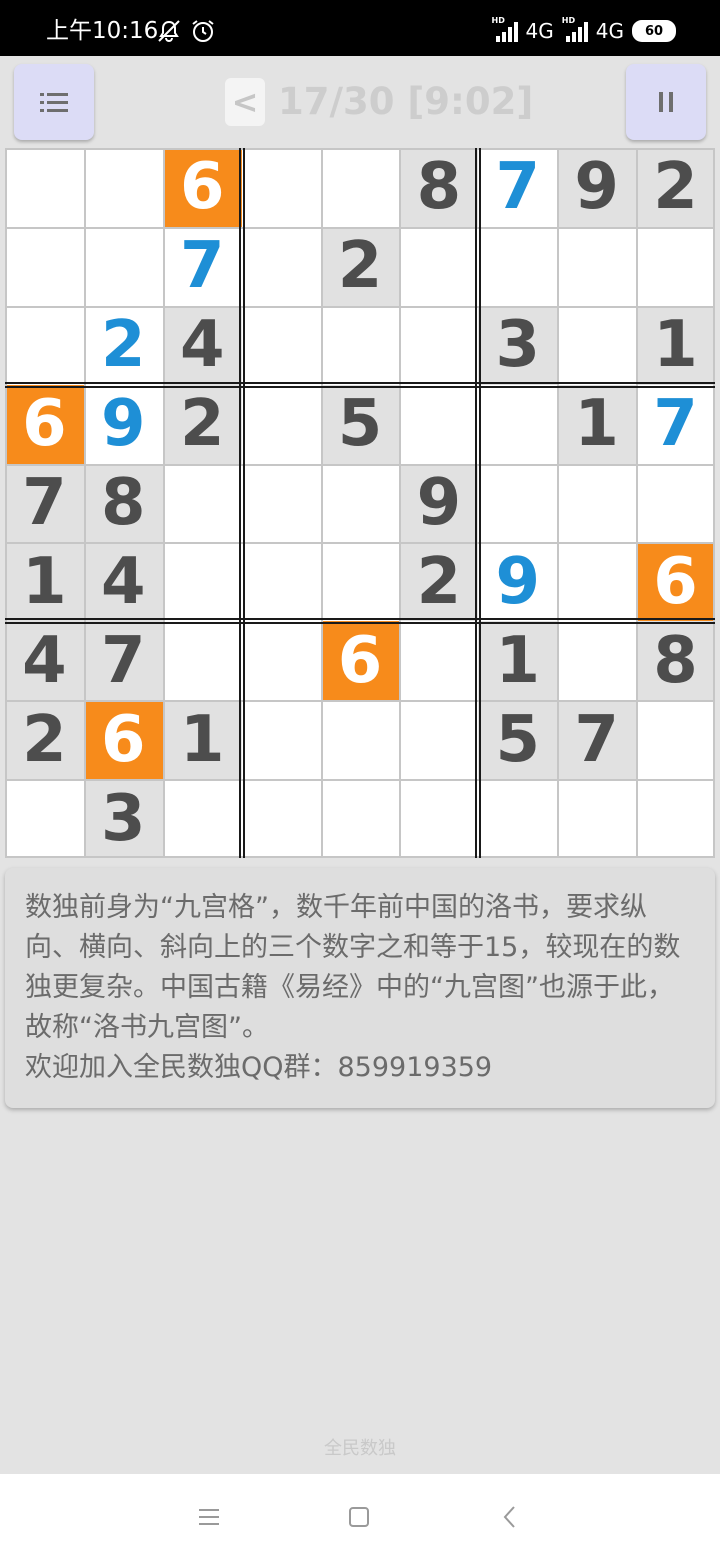  What do you see at coordinates (518, 424) in the screenshot?
I see `sudoku-cell-r4c7` at bounding box center [518, 424].